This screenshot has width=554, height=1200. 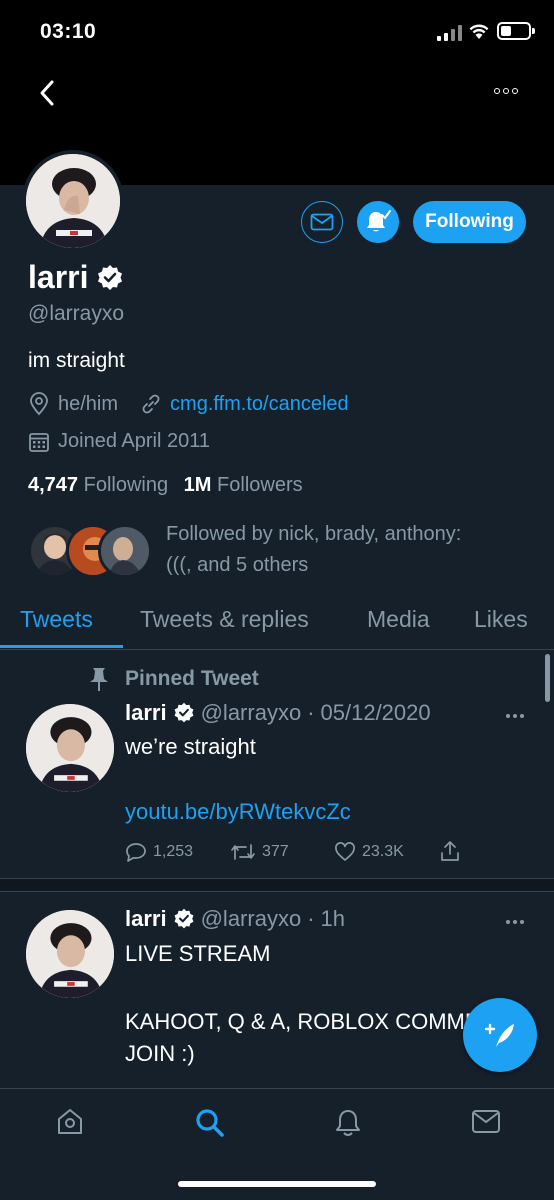 I want to click on profile-website-link: cmg.ffm.to/canceled, so click(x=259, y=404).